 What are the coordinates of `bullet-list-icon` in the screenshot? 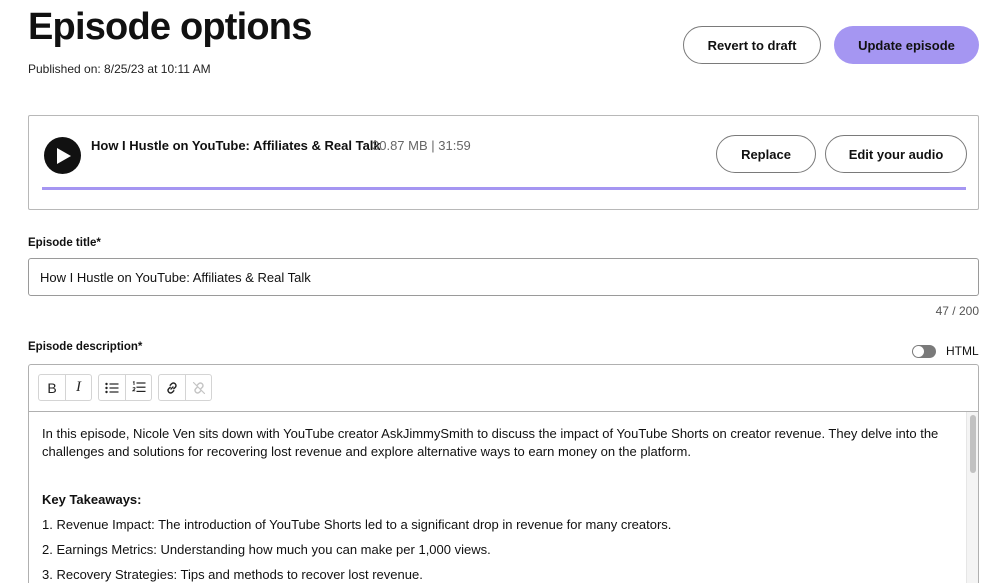 It's located at (112, 387).